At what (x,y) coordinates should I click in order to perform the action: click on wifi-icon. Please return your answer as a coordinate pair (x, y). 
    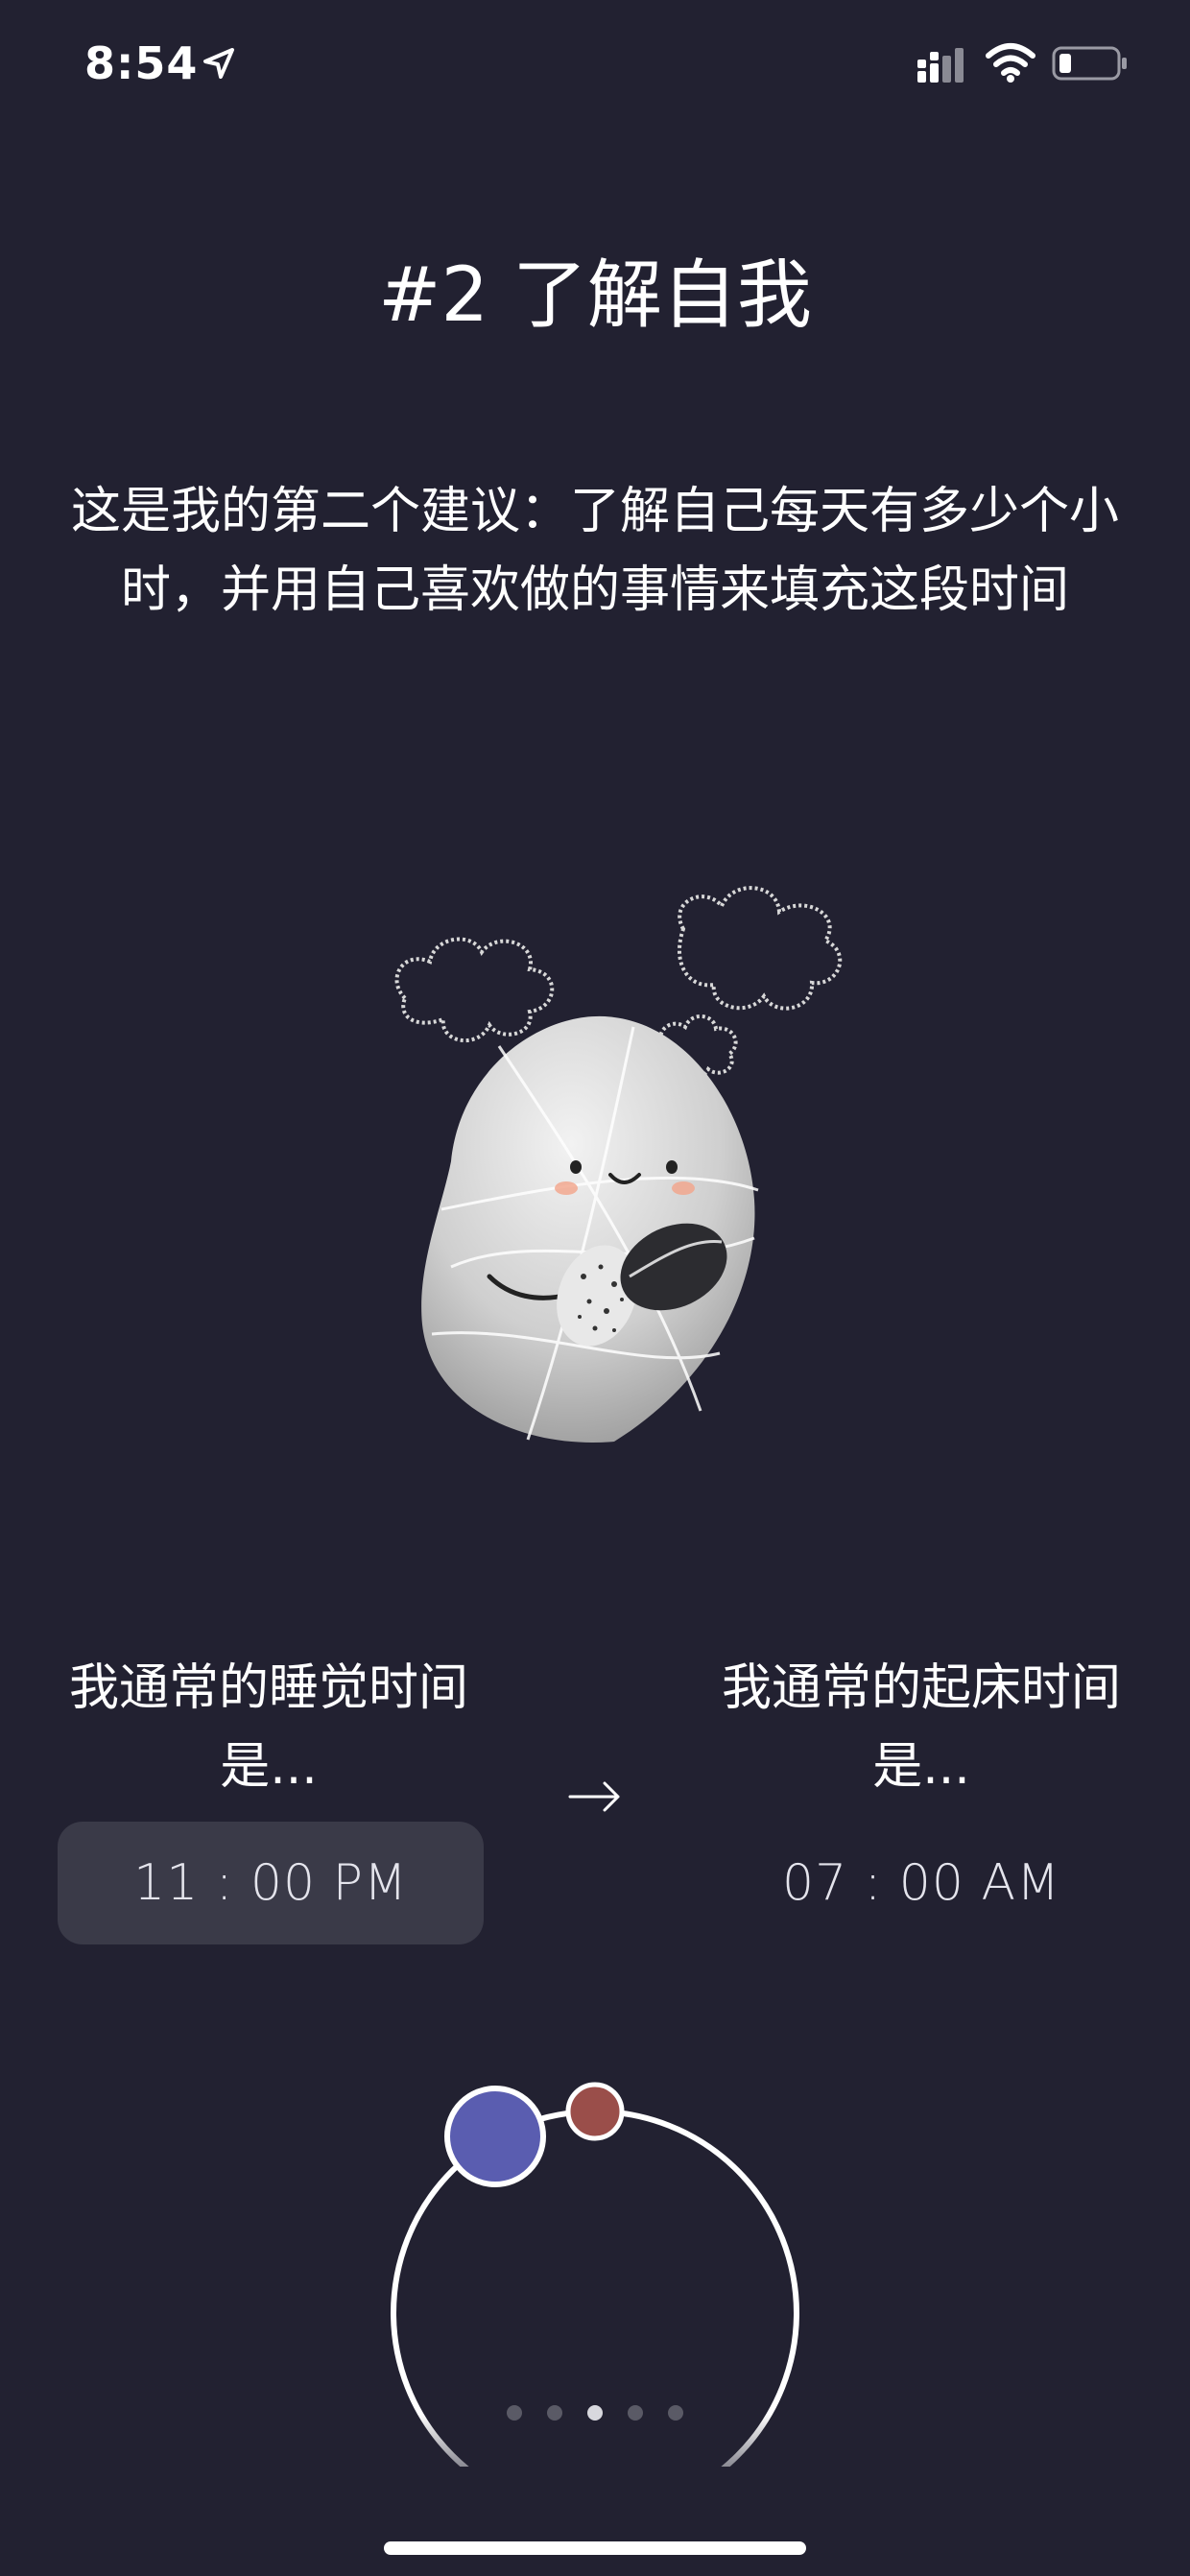
    Looking at the image, I should click on (1011, 63).